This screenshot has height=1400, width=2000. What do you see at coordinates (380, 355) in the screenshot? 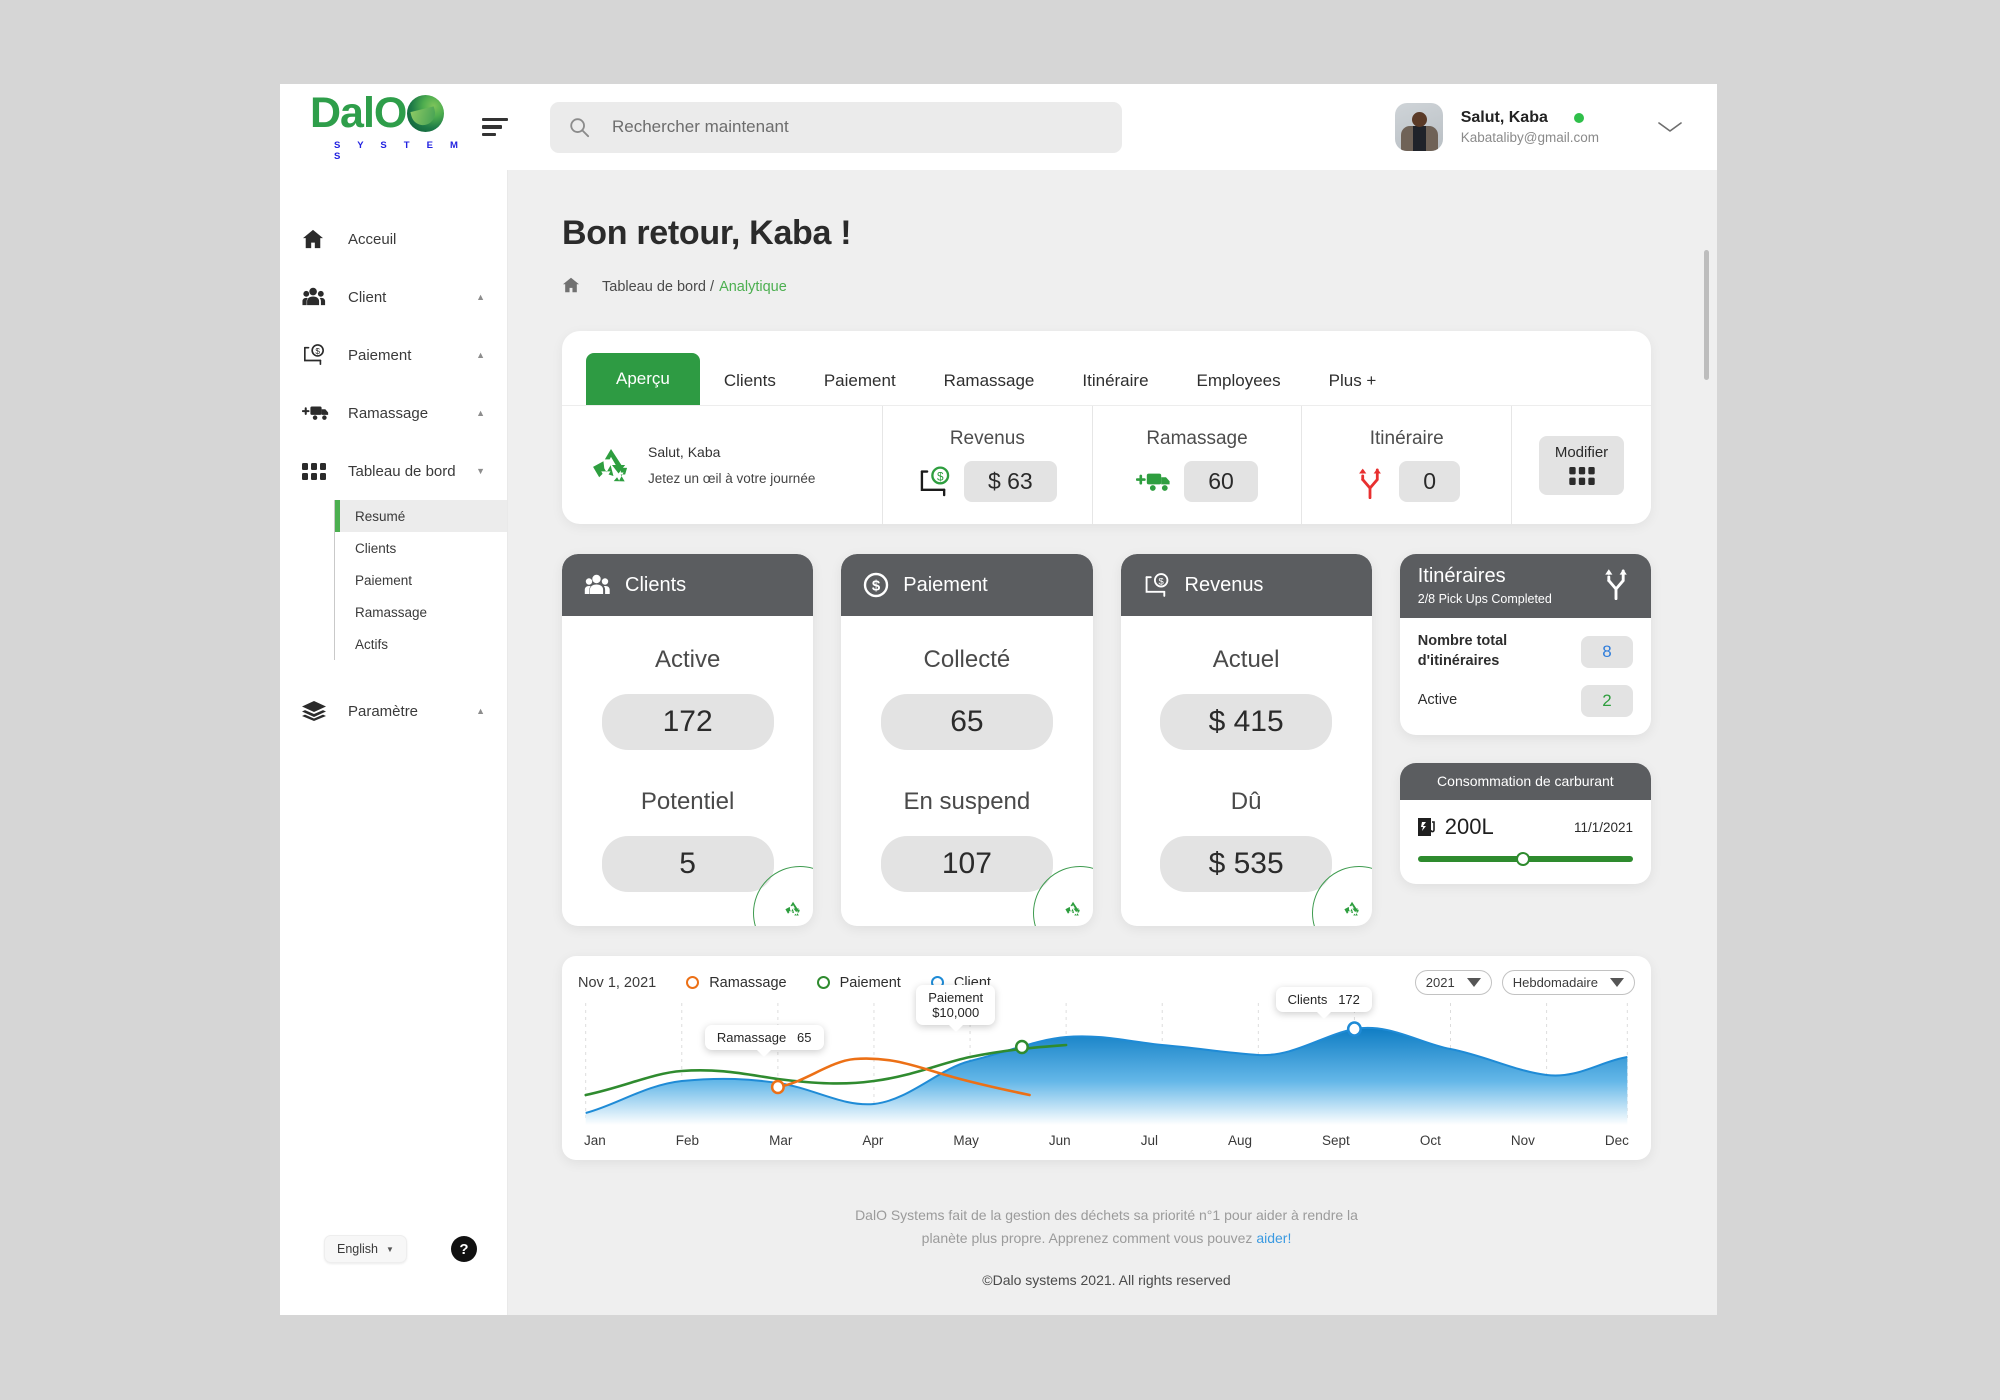
I see `sidebar-item-label: Paiement` at bounding box center [380, 355].